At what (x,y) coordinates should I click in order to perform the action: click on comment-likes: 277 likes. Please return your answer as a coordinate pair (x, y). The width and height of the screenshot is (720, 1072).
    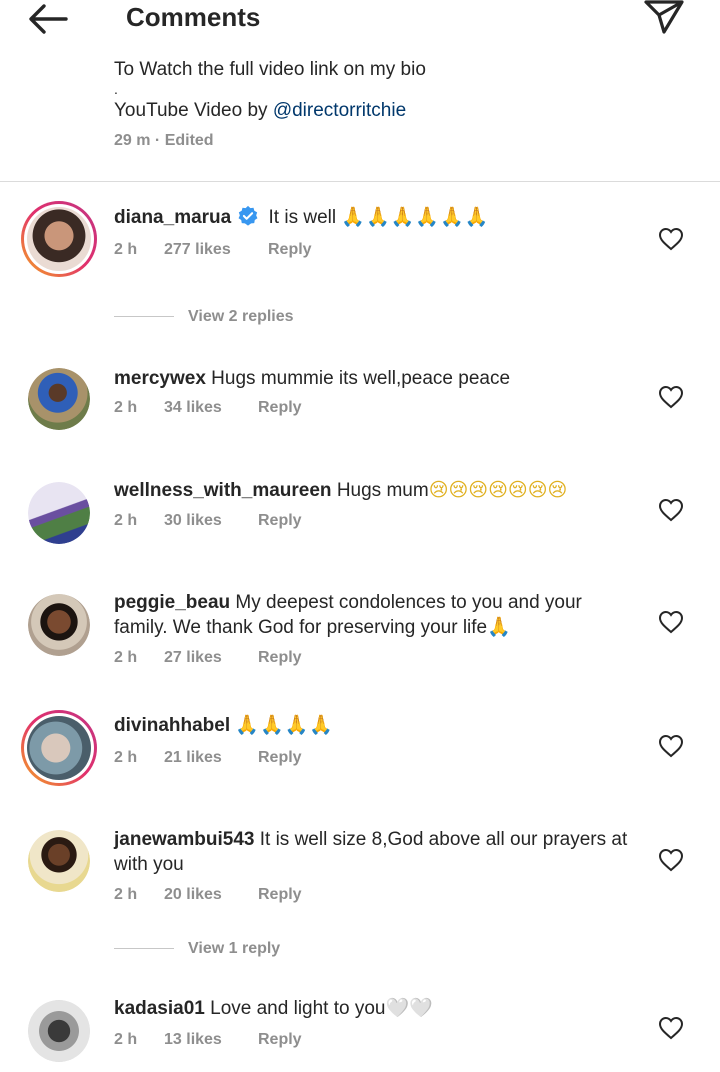
    Looking at the image, I should click on (216, 250).